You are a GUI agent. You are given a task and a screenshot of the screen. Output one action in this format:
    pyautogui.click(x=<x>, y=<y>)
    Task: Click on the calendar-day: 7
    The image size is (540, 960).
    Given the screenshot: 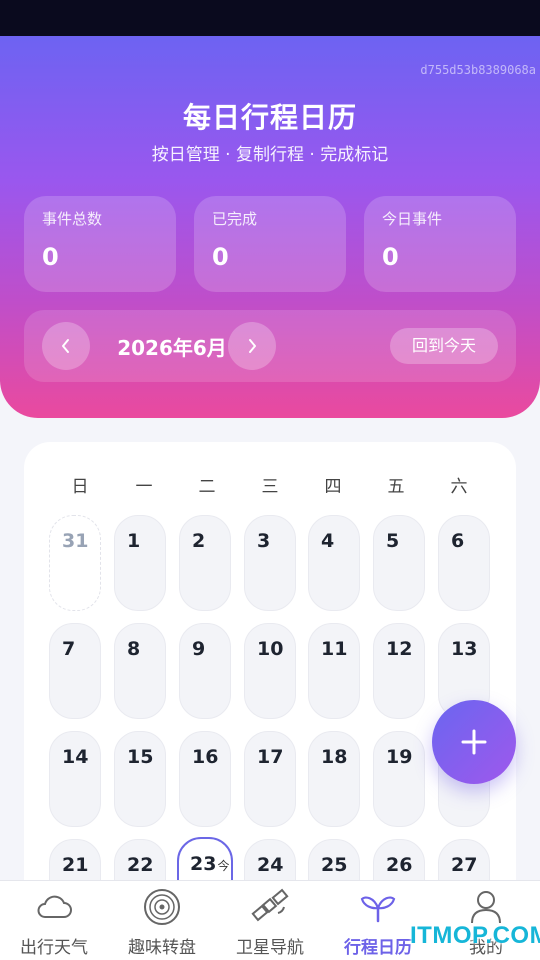 What is the action you would take?
    pyautogui.click(x=75, y=671)
    